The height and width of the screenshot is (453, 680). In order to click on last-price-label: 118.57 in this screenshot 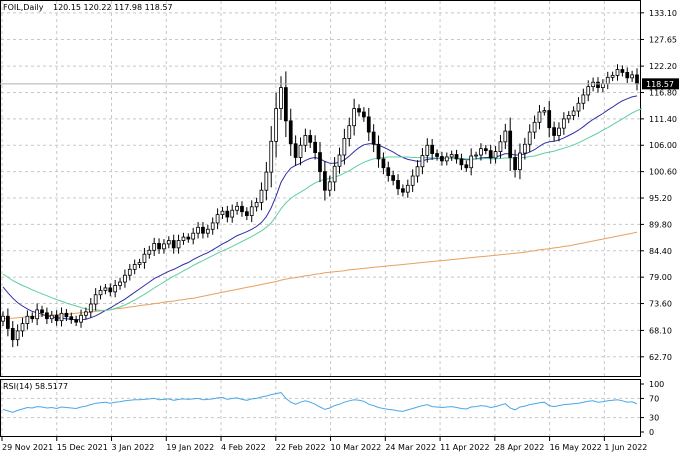, I will do `click(660, 84)`.